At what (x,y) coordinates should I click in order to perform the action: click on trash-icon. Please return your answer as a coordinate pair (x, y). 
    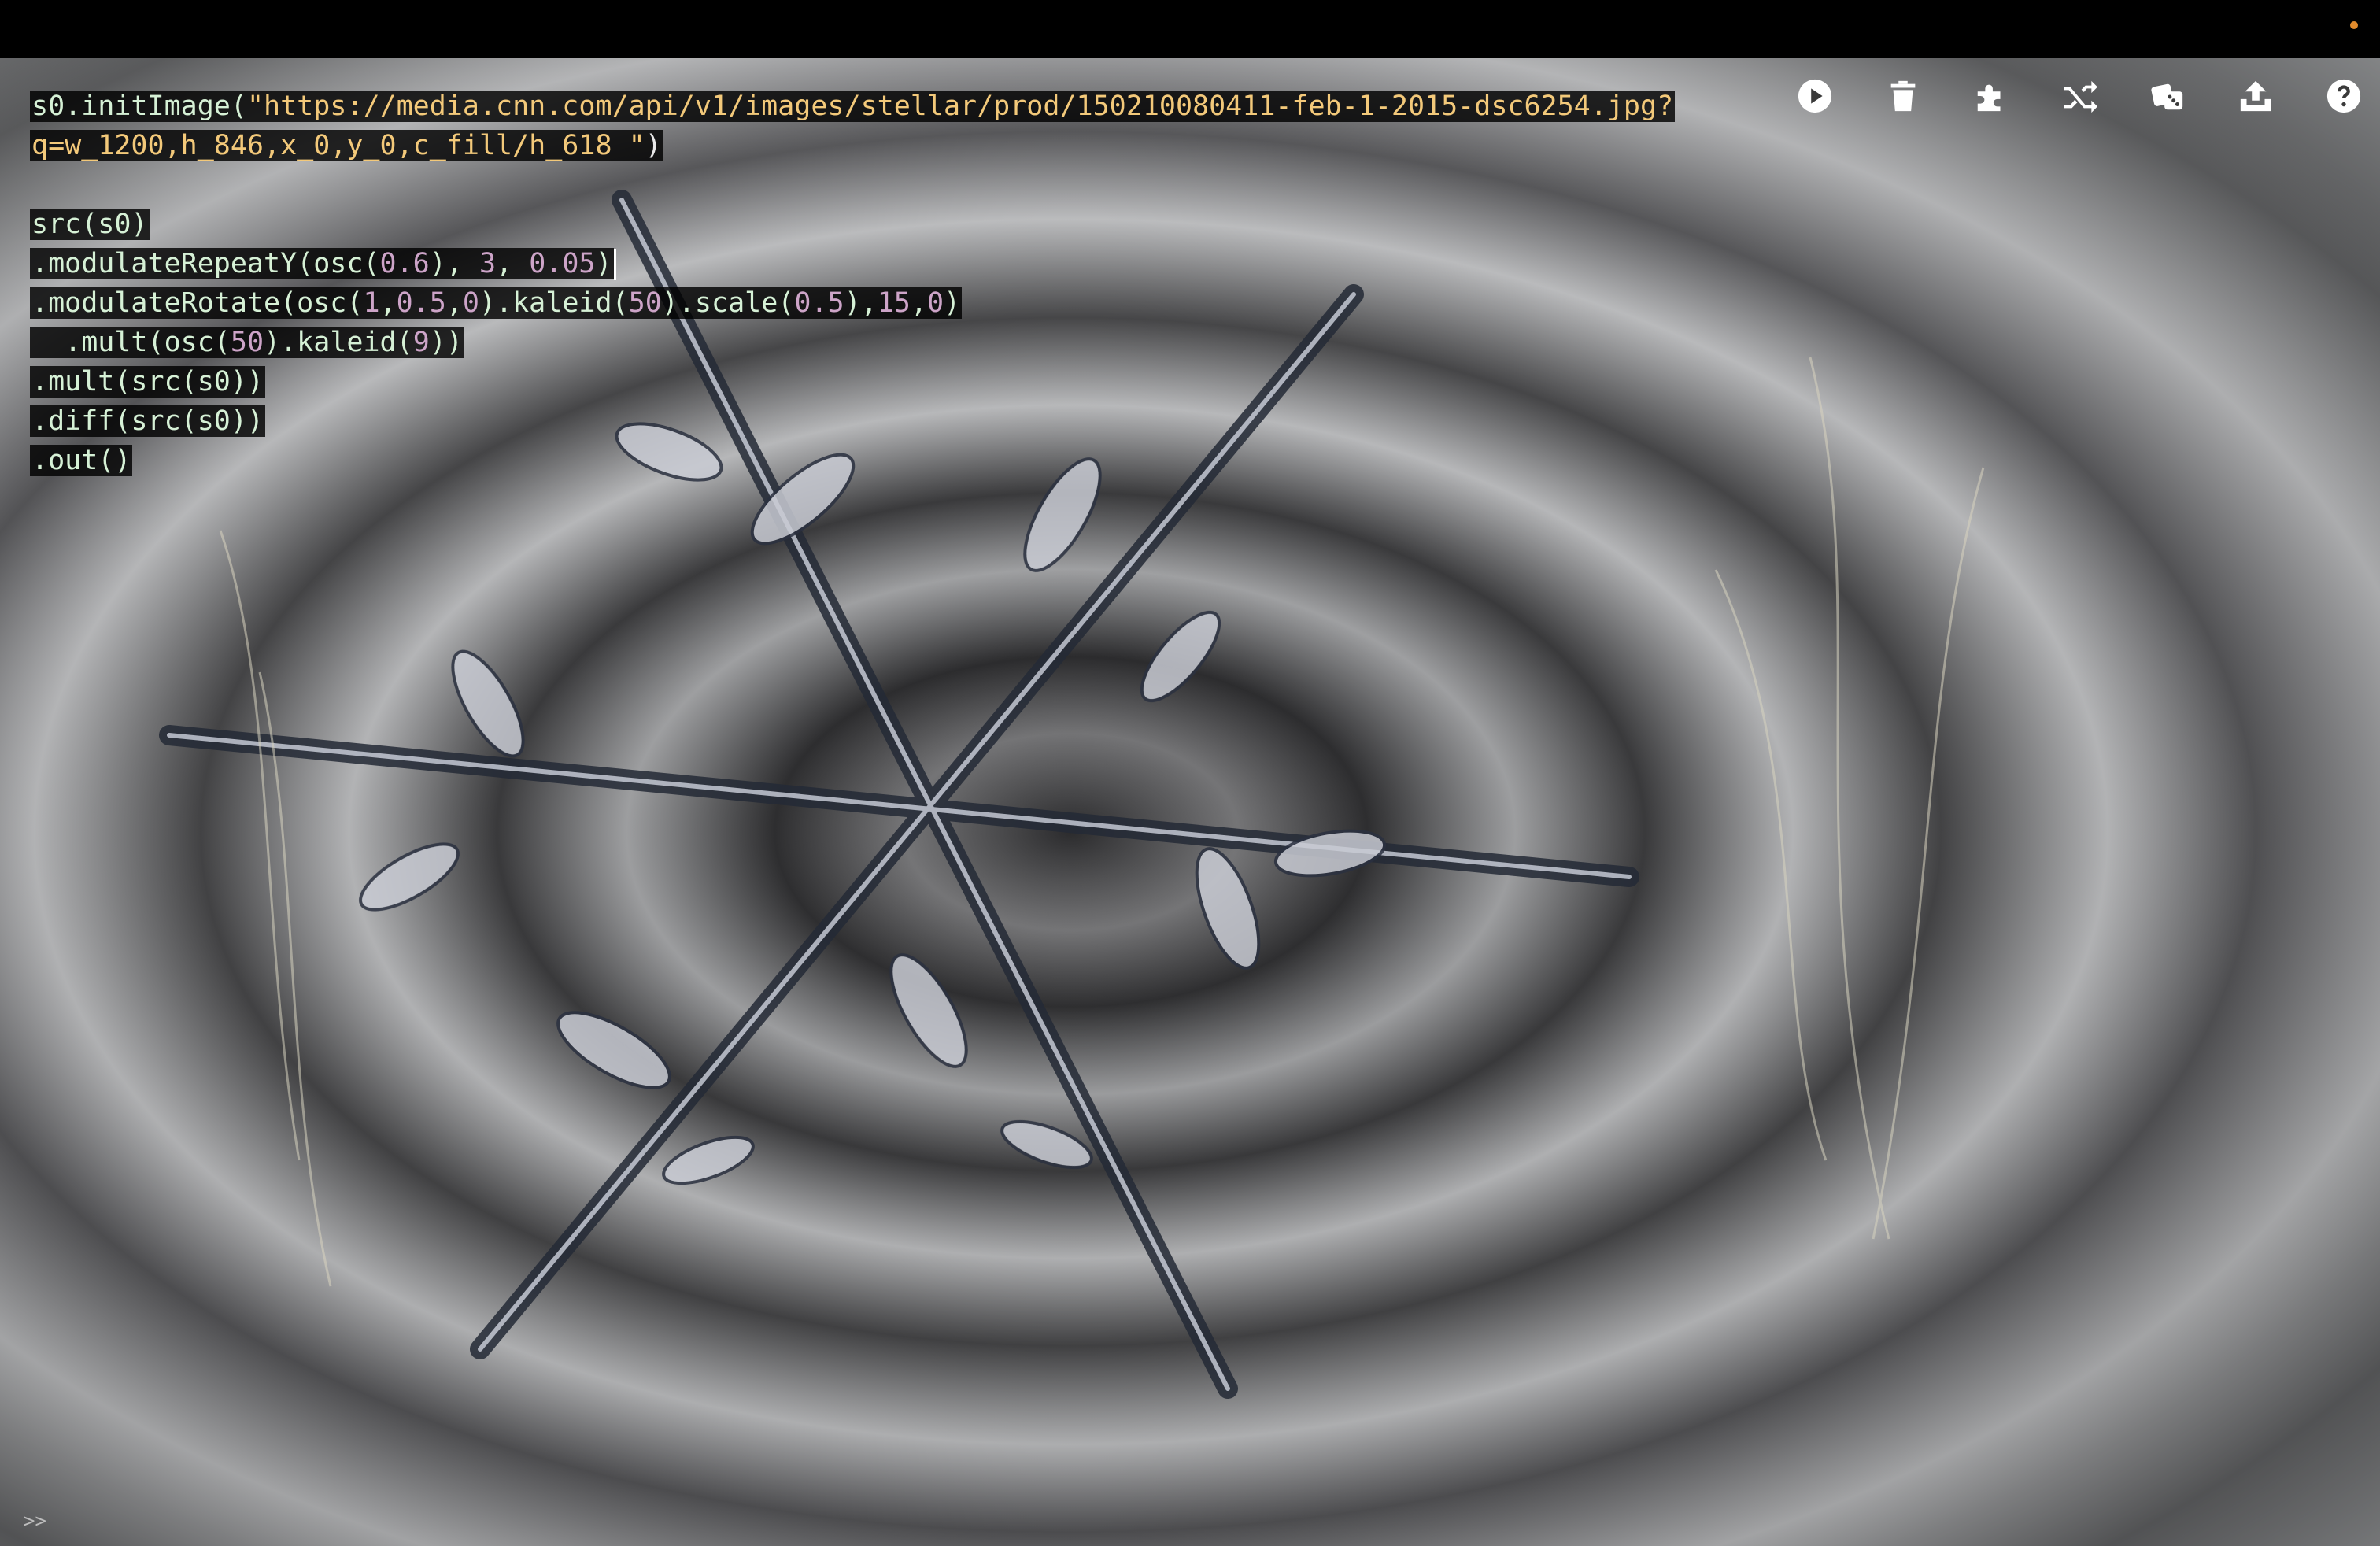
    Looking at the image, I should click on (1903, 96).